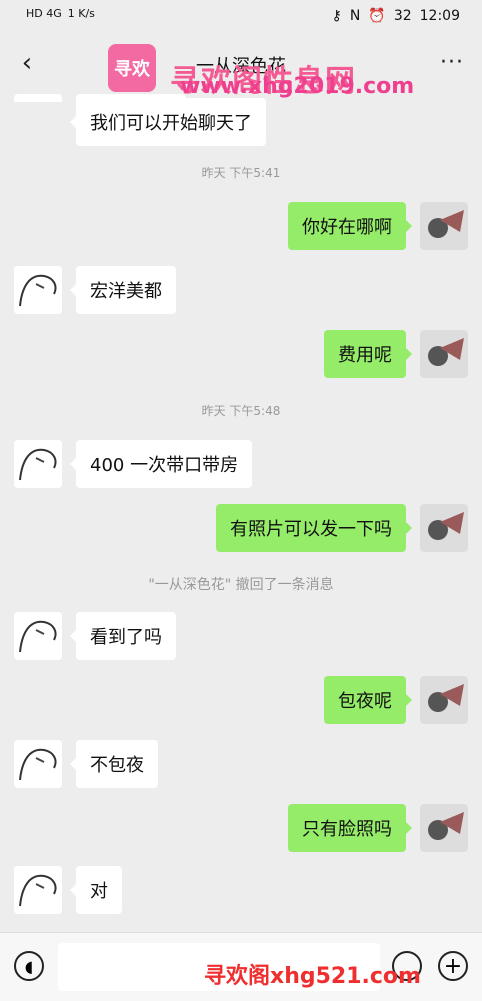 This screenshot has height=1001, width=482. I want to click on message-bubble-left: 我们可以开始聊天了, so click(168, 122).